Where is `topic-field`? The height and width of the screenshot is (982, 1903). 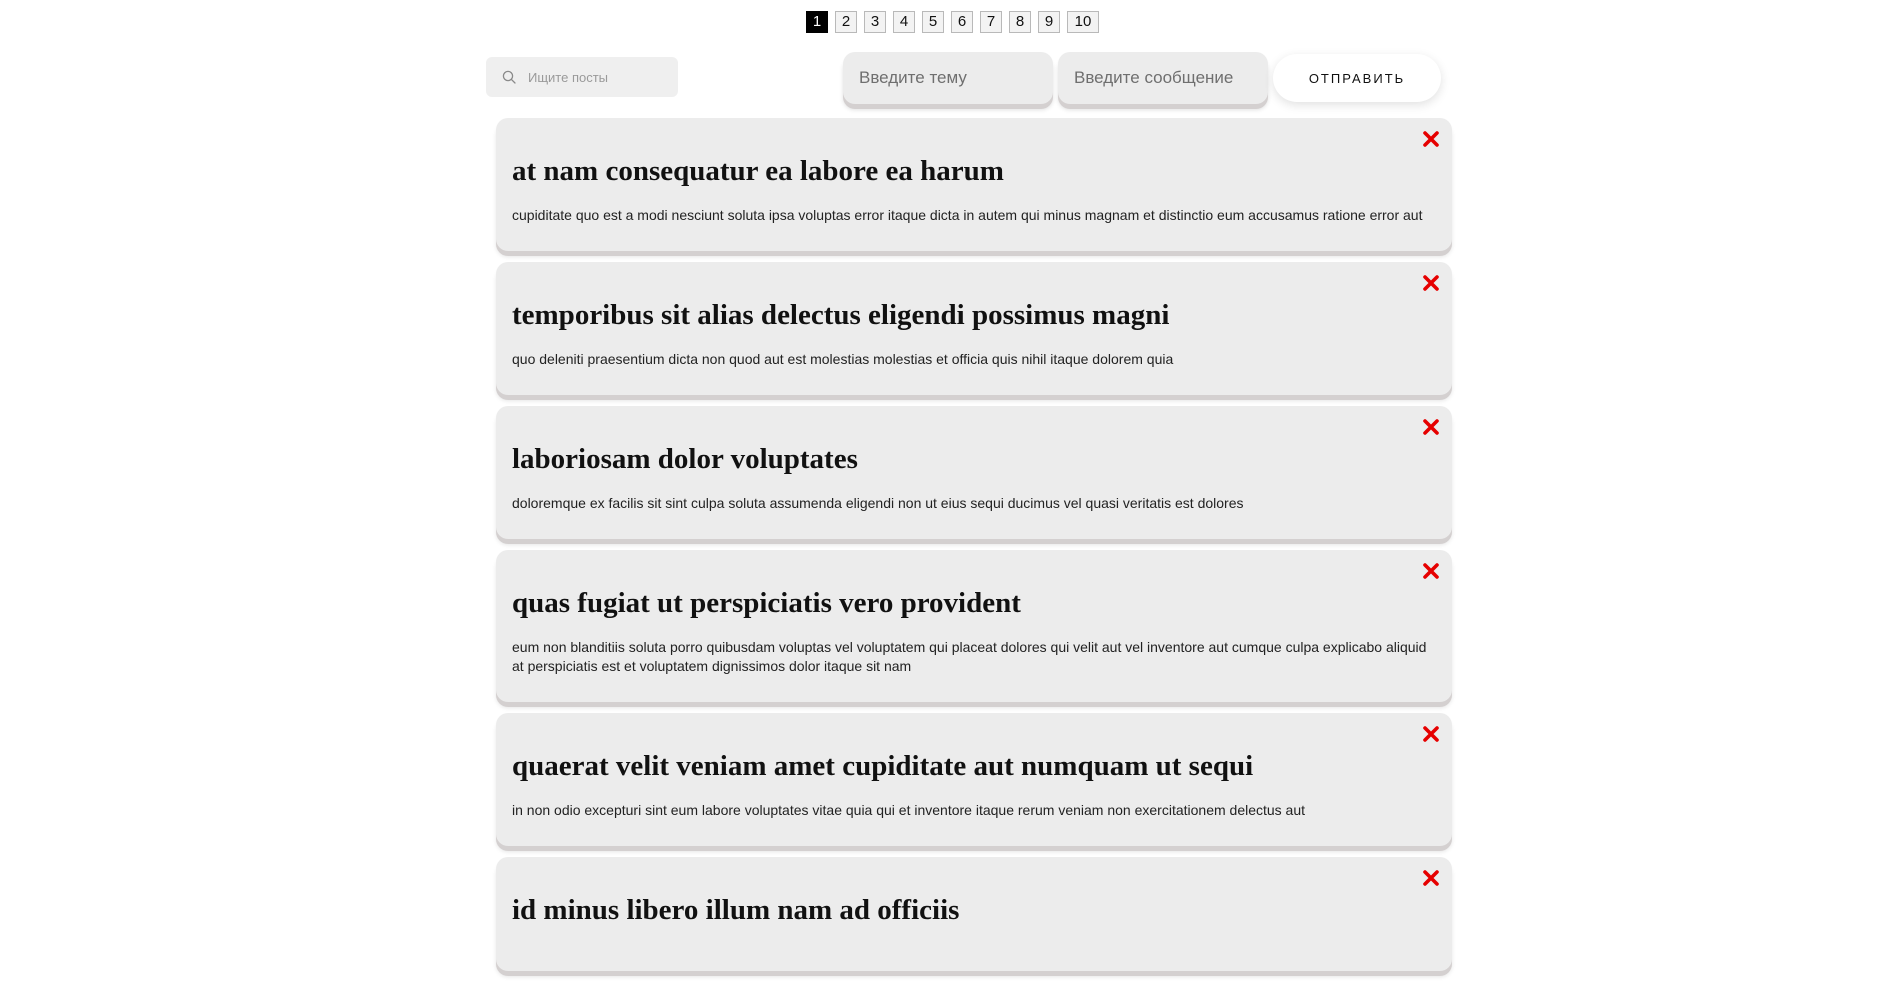
topic-field is located at coordinates (948, 78).